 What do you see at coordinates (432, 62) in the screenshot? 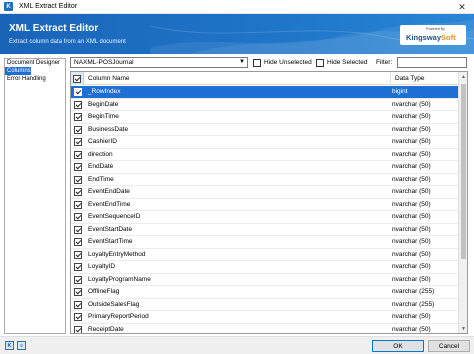
I see `filter-input` at bounding box center [432, 62].